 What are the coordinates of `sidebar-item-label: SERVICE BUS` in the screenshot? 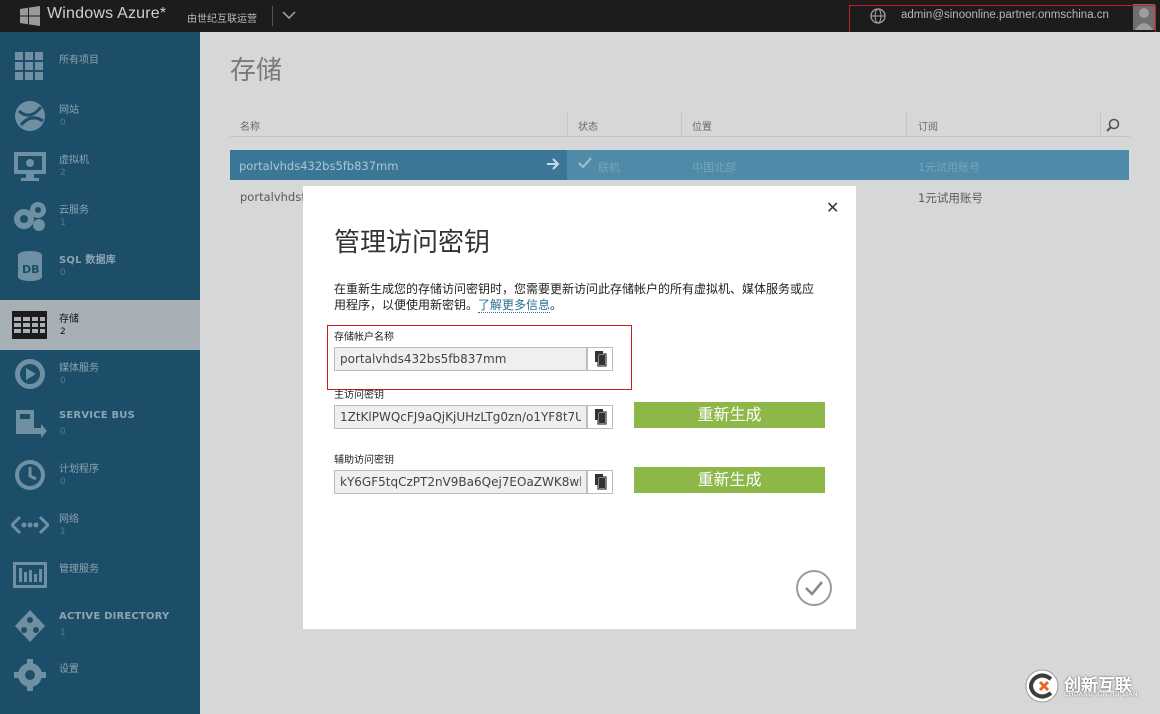 It's located at (97, 415).